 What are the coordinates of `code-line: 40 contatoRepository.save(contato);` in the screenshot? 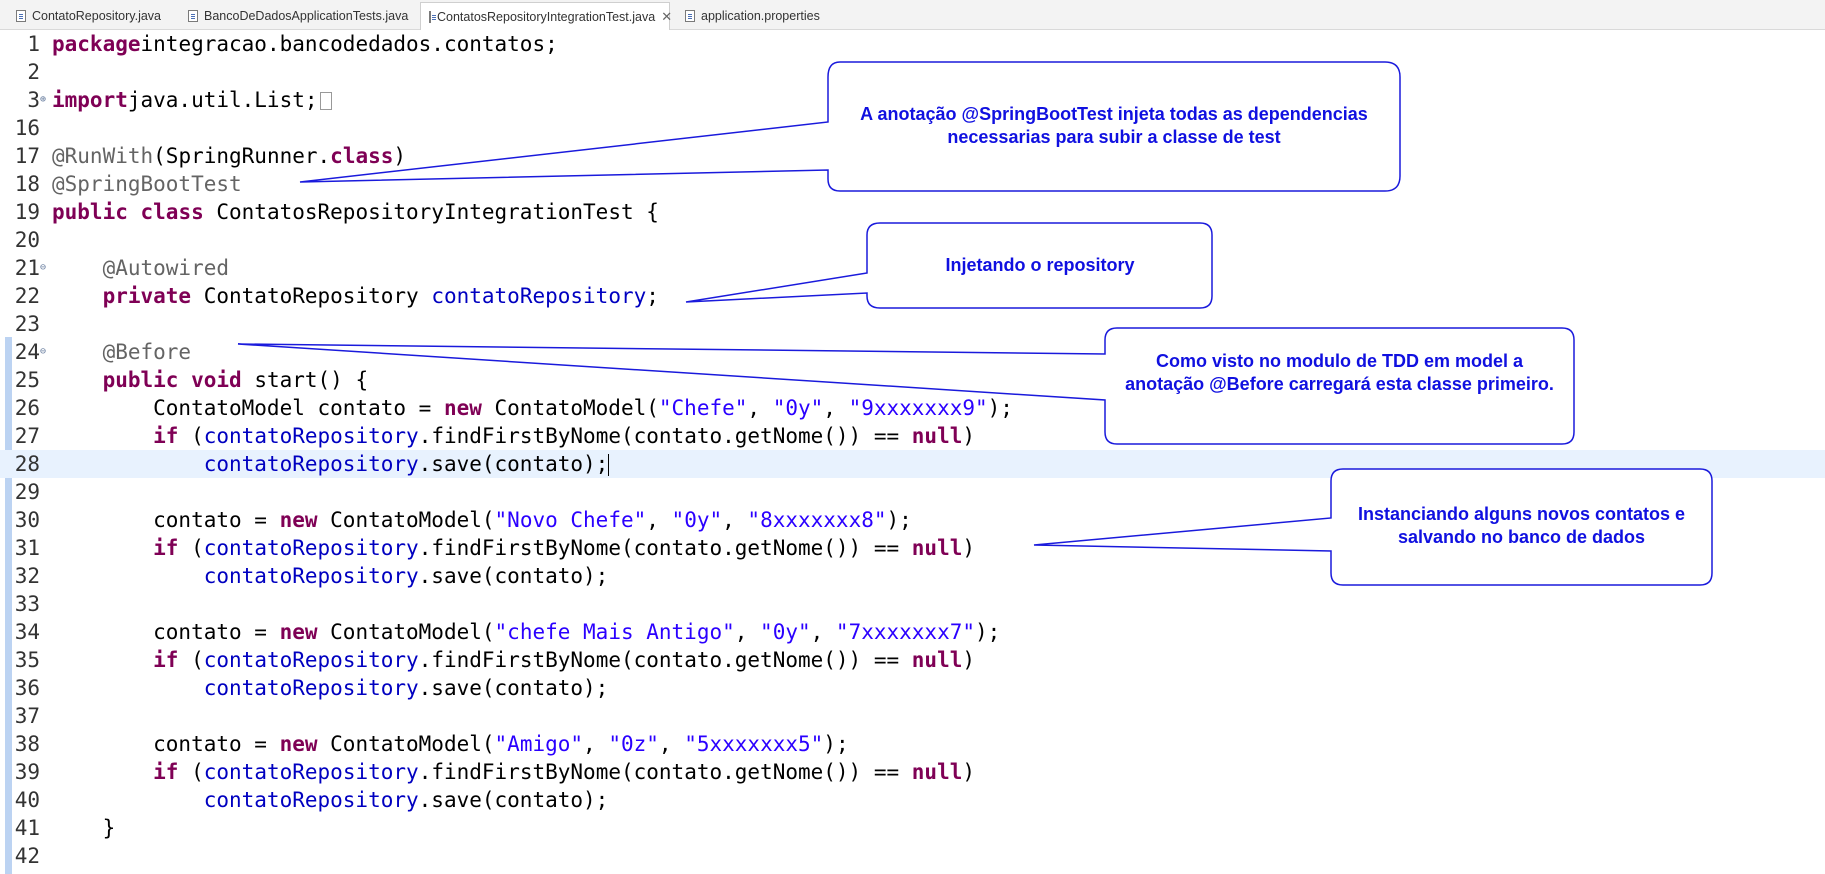 It's located at (912, 800).